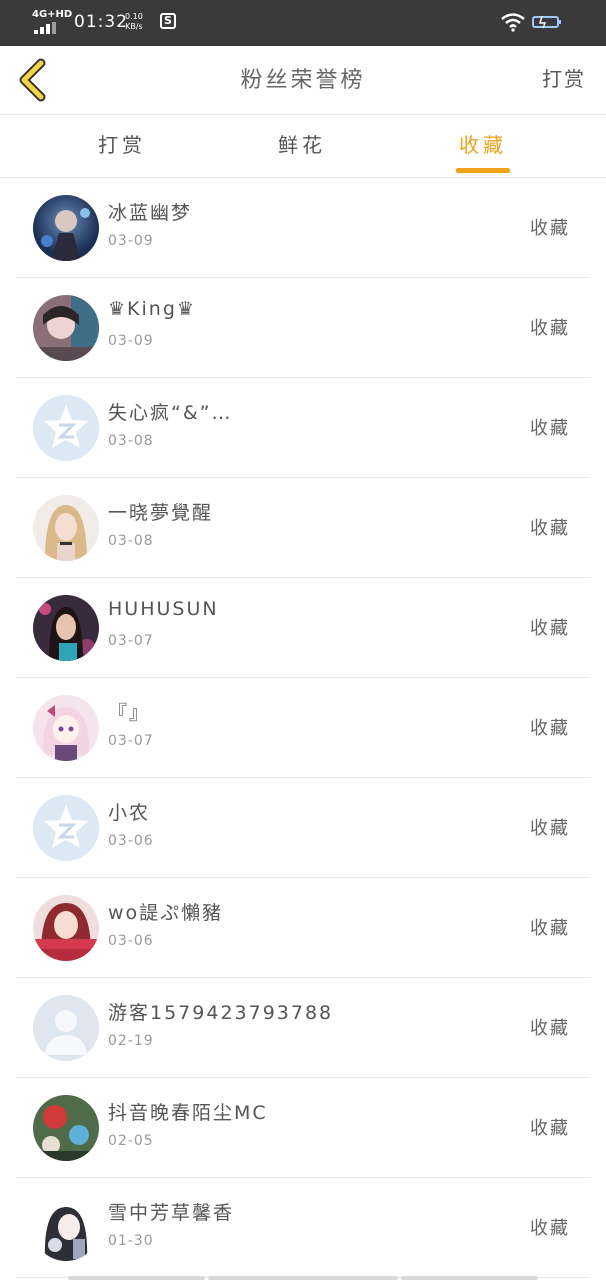 Image resolution: width=606 pixels, height=1280 pixels. Describe the element at coordinates (221, 1013) in the screenshot. I see `fan-name: 游客1579423793788` at that location.